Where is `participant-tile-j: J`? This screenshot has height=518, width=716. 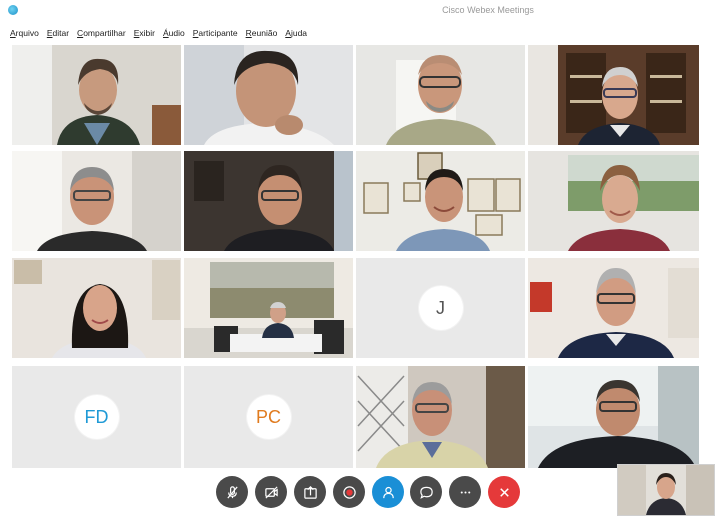
participant-tile-j: J is located at coordinates (440, 308).